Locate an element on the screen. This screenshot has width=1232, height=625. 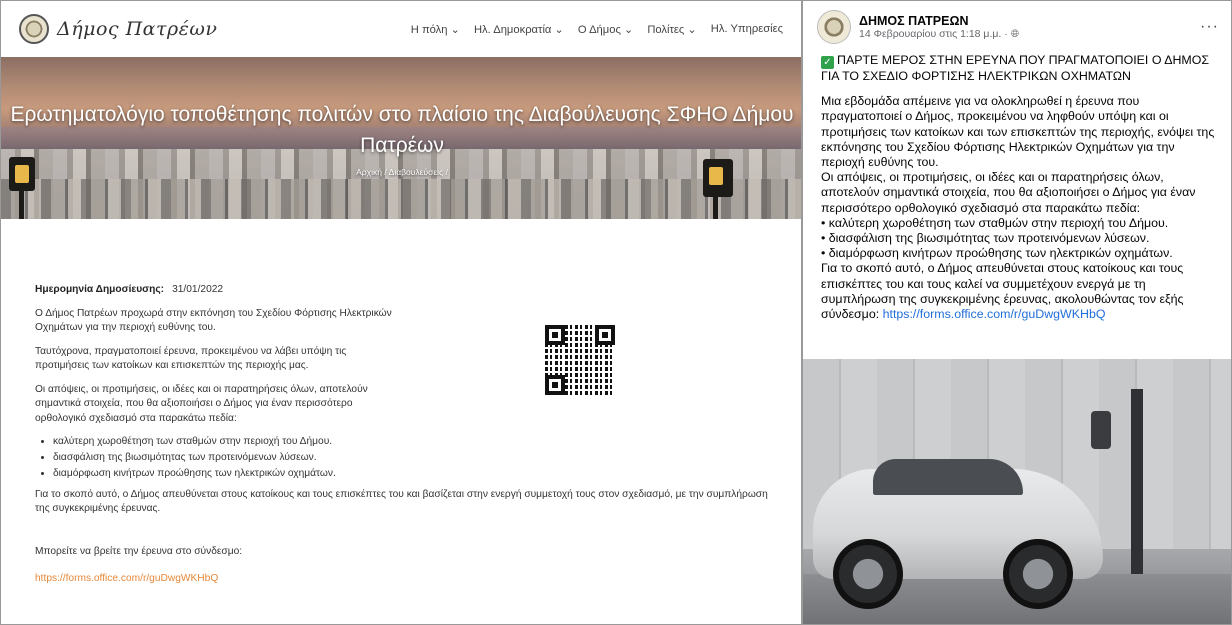
nav-item-municipality: Ο Δήμος ⌄ is located at coordinates (605, 29).